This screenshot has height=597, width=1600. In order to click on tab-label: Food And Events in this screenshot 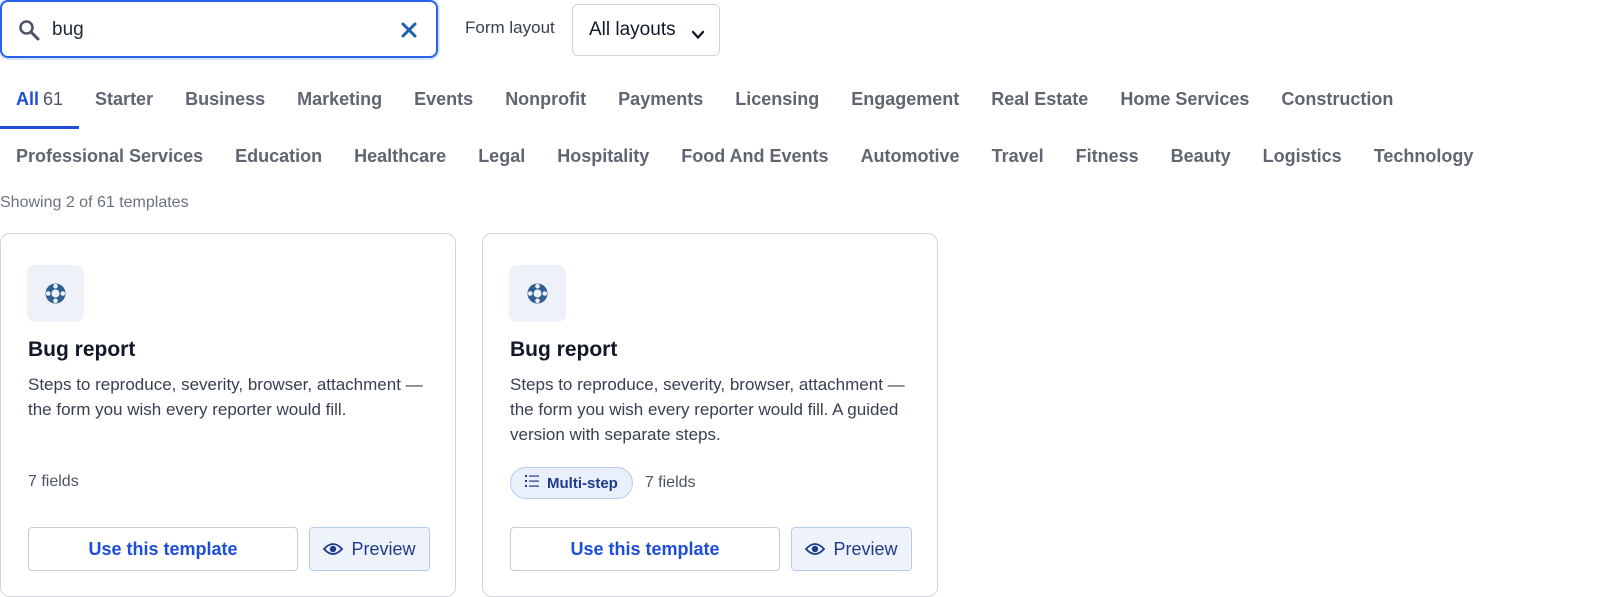, I will do `click(755, 156)`.